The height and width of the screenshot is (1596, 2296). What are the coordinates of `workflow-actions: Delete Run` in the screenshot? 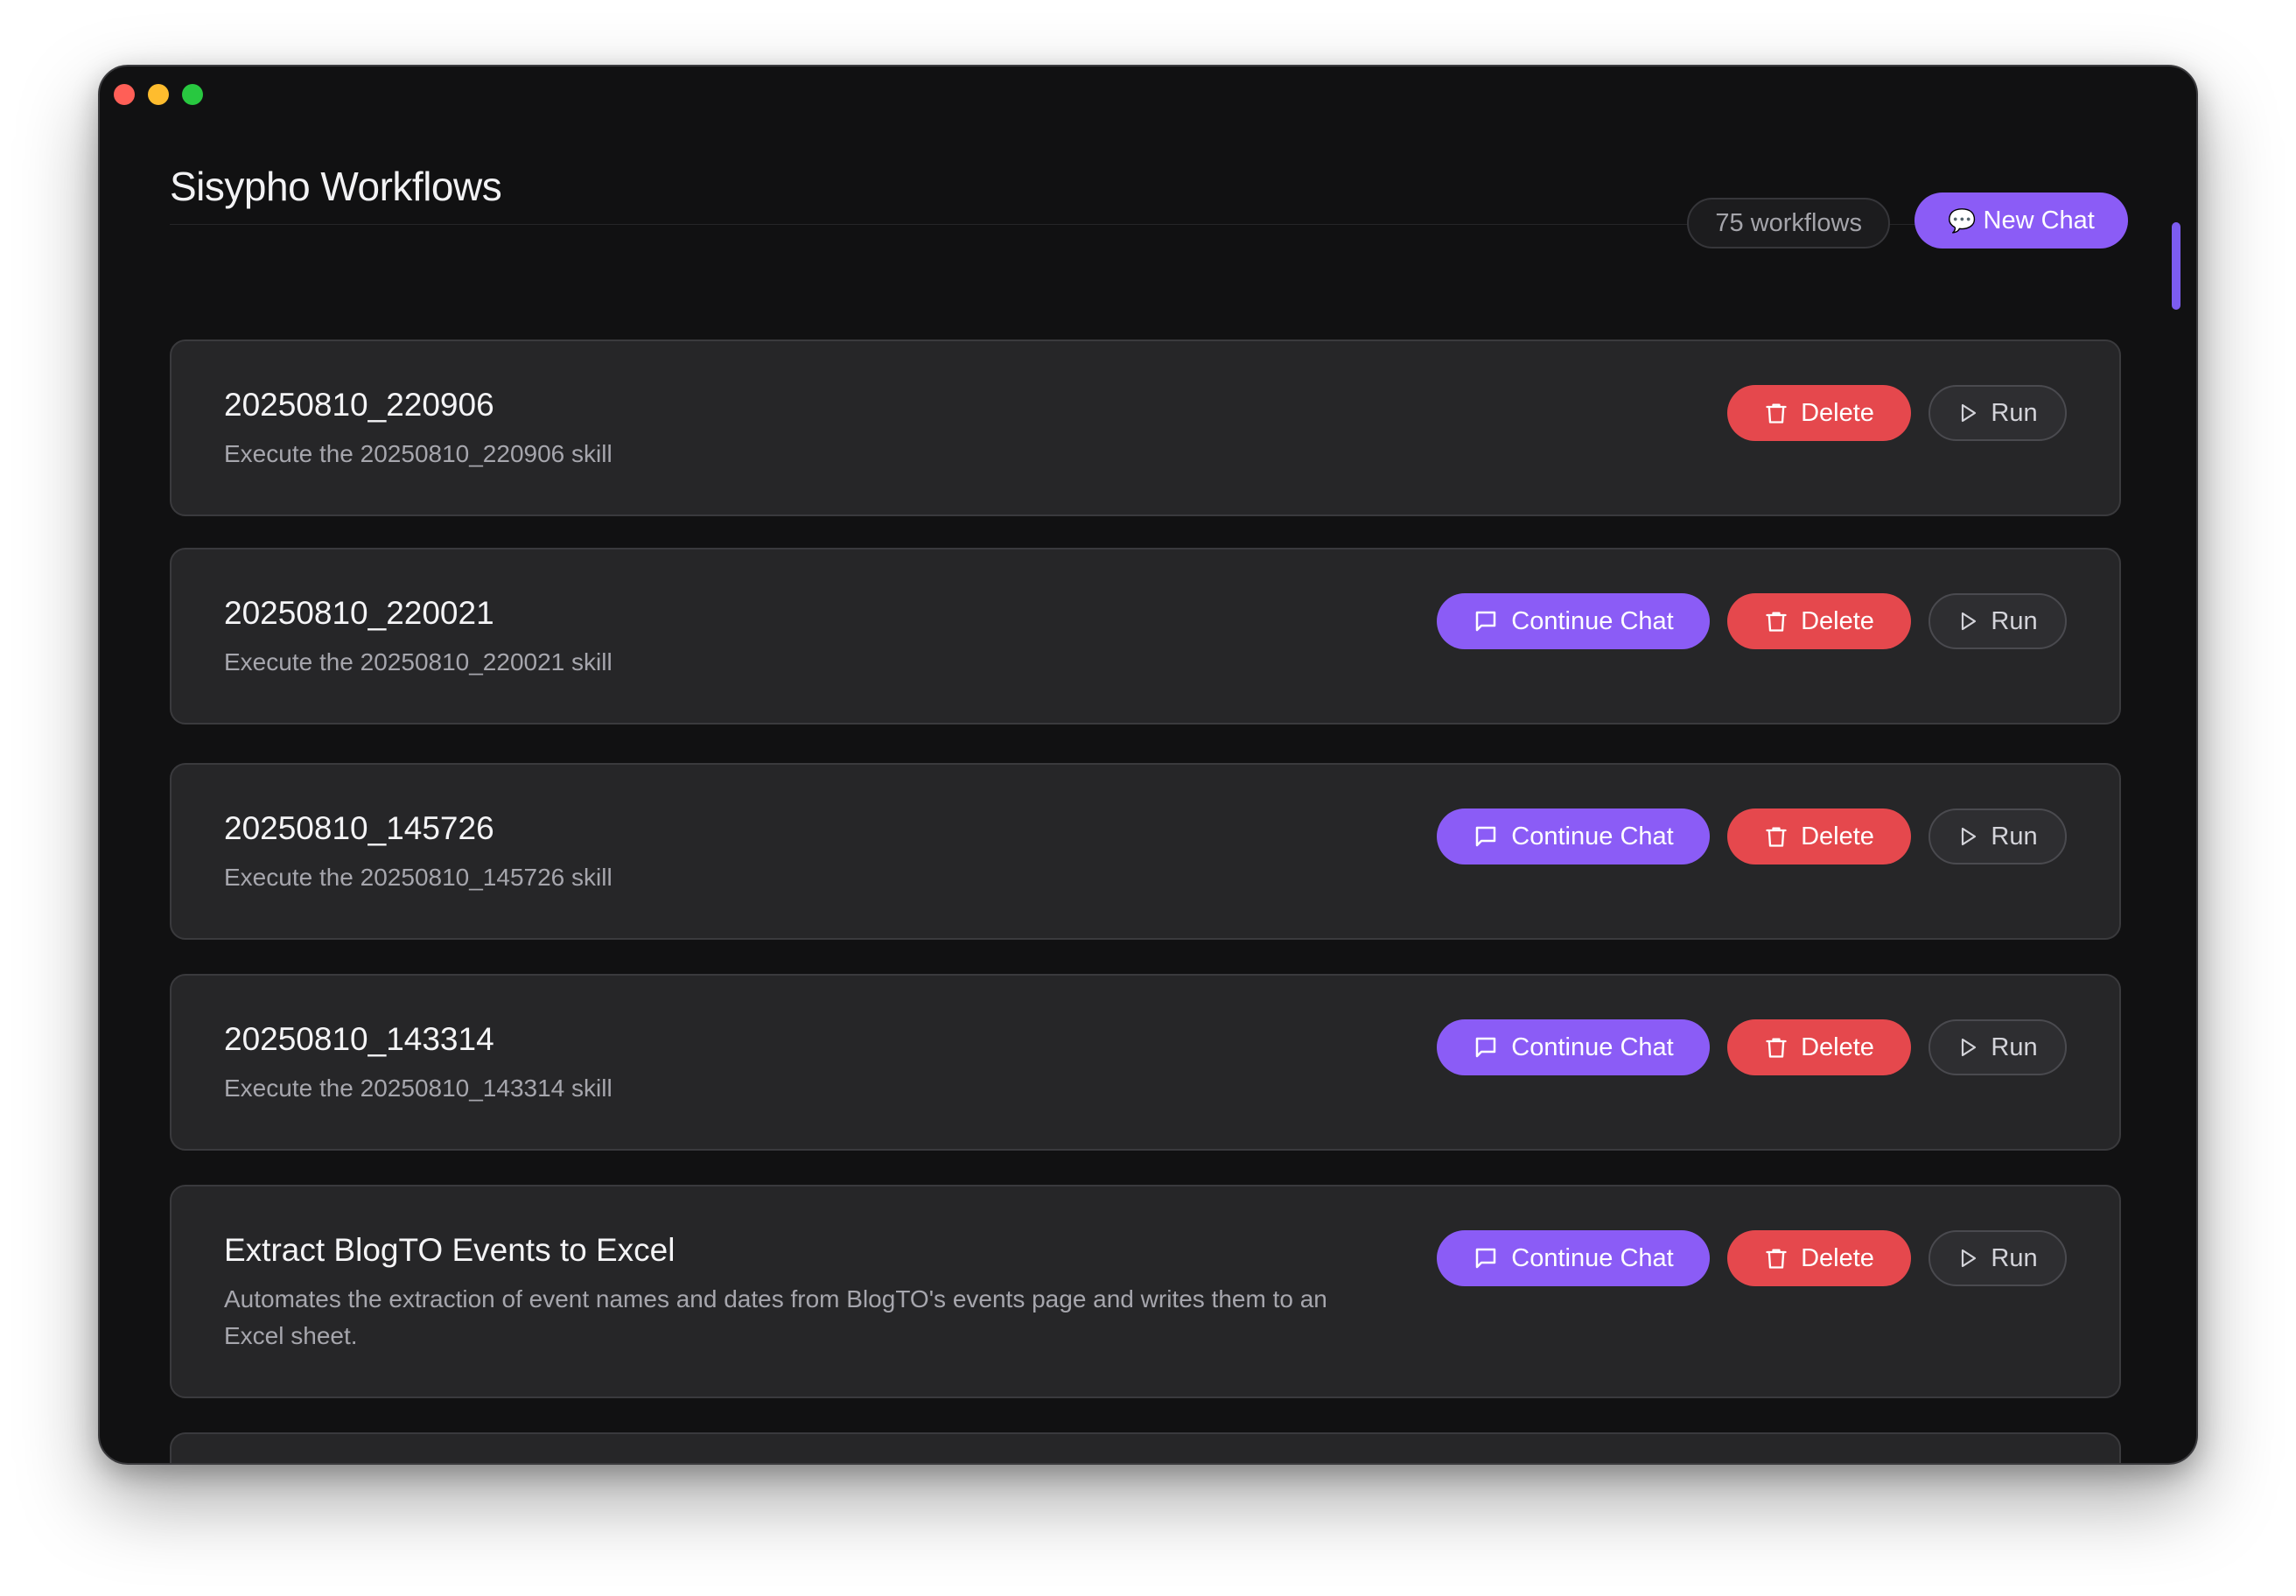 It's located at (1897, 413).